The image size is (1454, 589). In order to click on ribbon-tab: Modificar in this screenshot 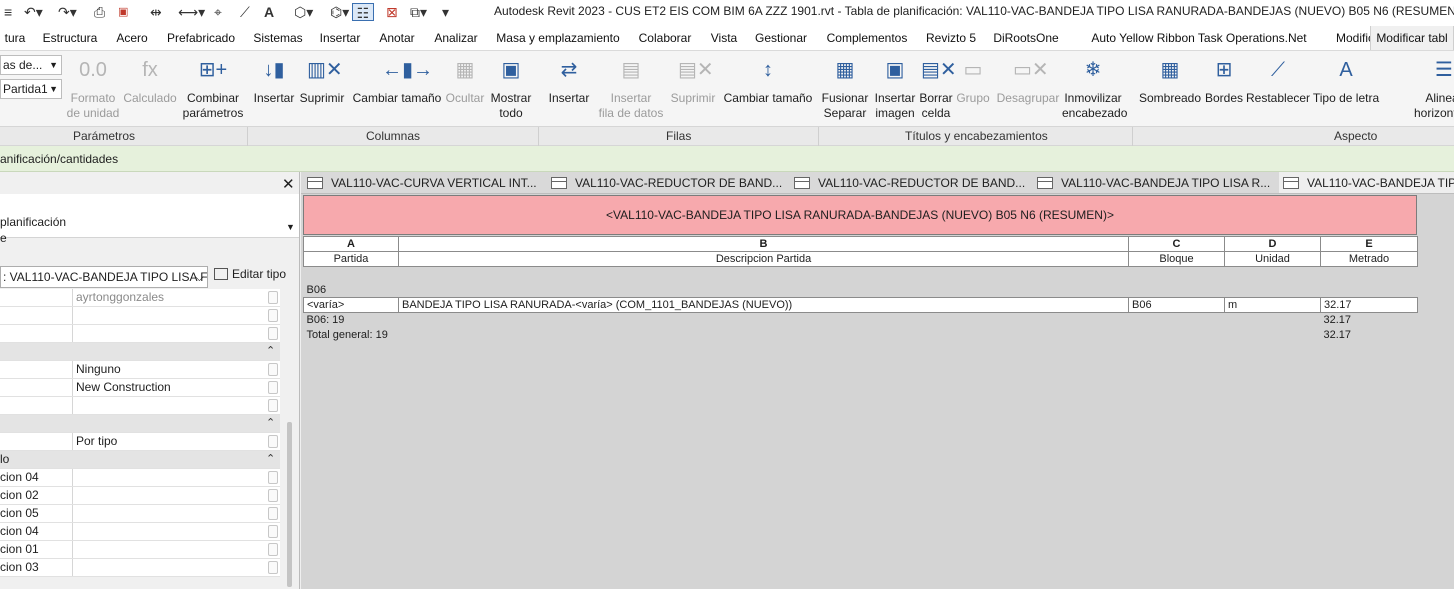, I will do `click(1360, 38)`.